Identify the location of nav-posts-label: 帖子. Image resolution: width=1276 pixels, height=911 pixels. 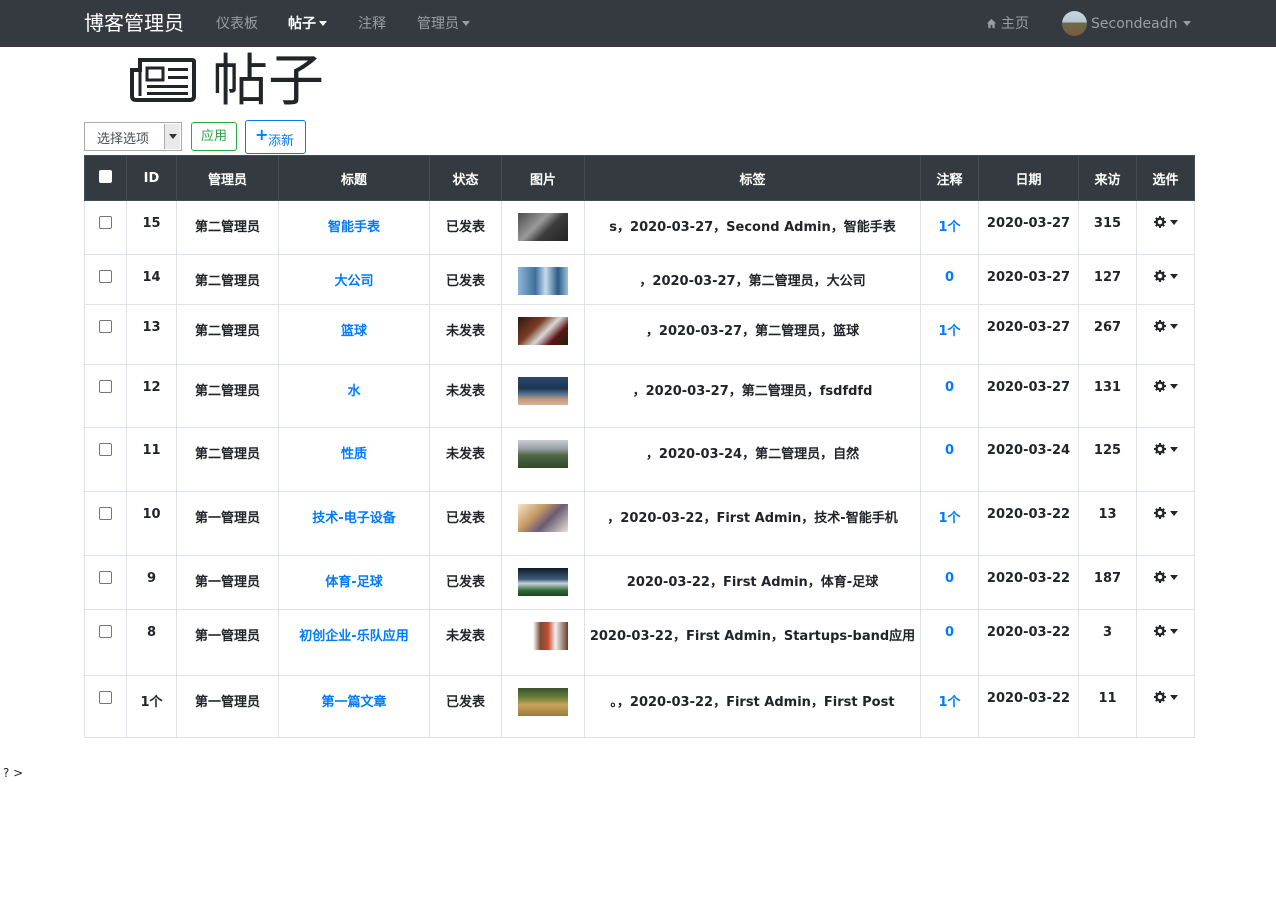
(302, 24).